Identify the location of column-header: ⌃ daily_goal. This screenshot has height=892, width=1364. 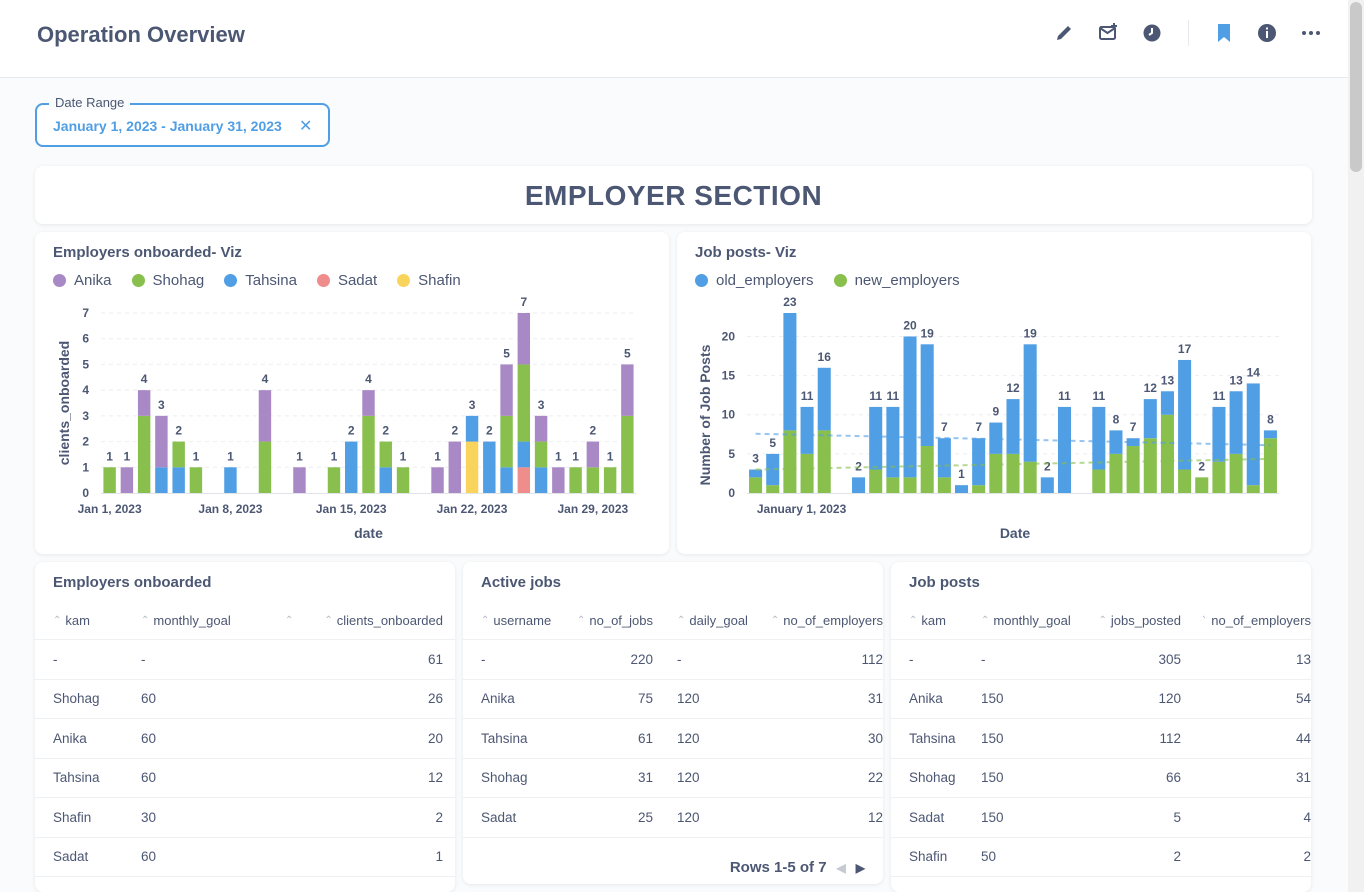
(723, 620).